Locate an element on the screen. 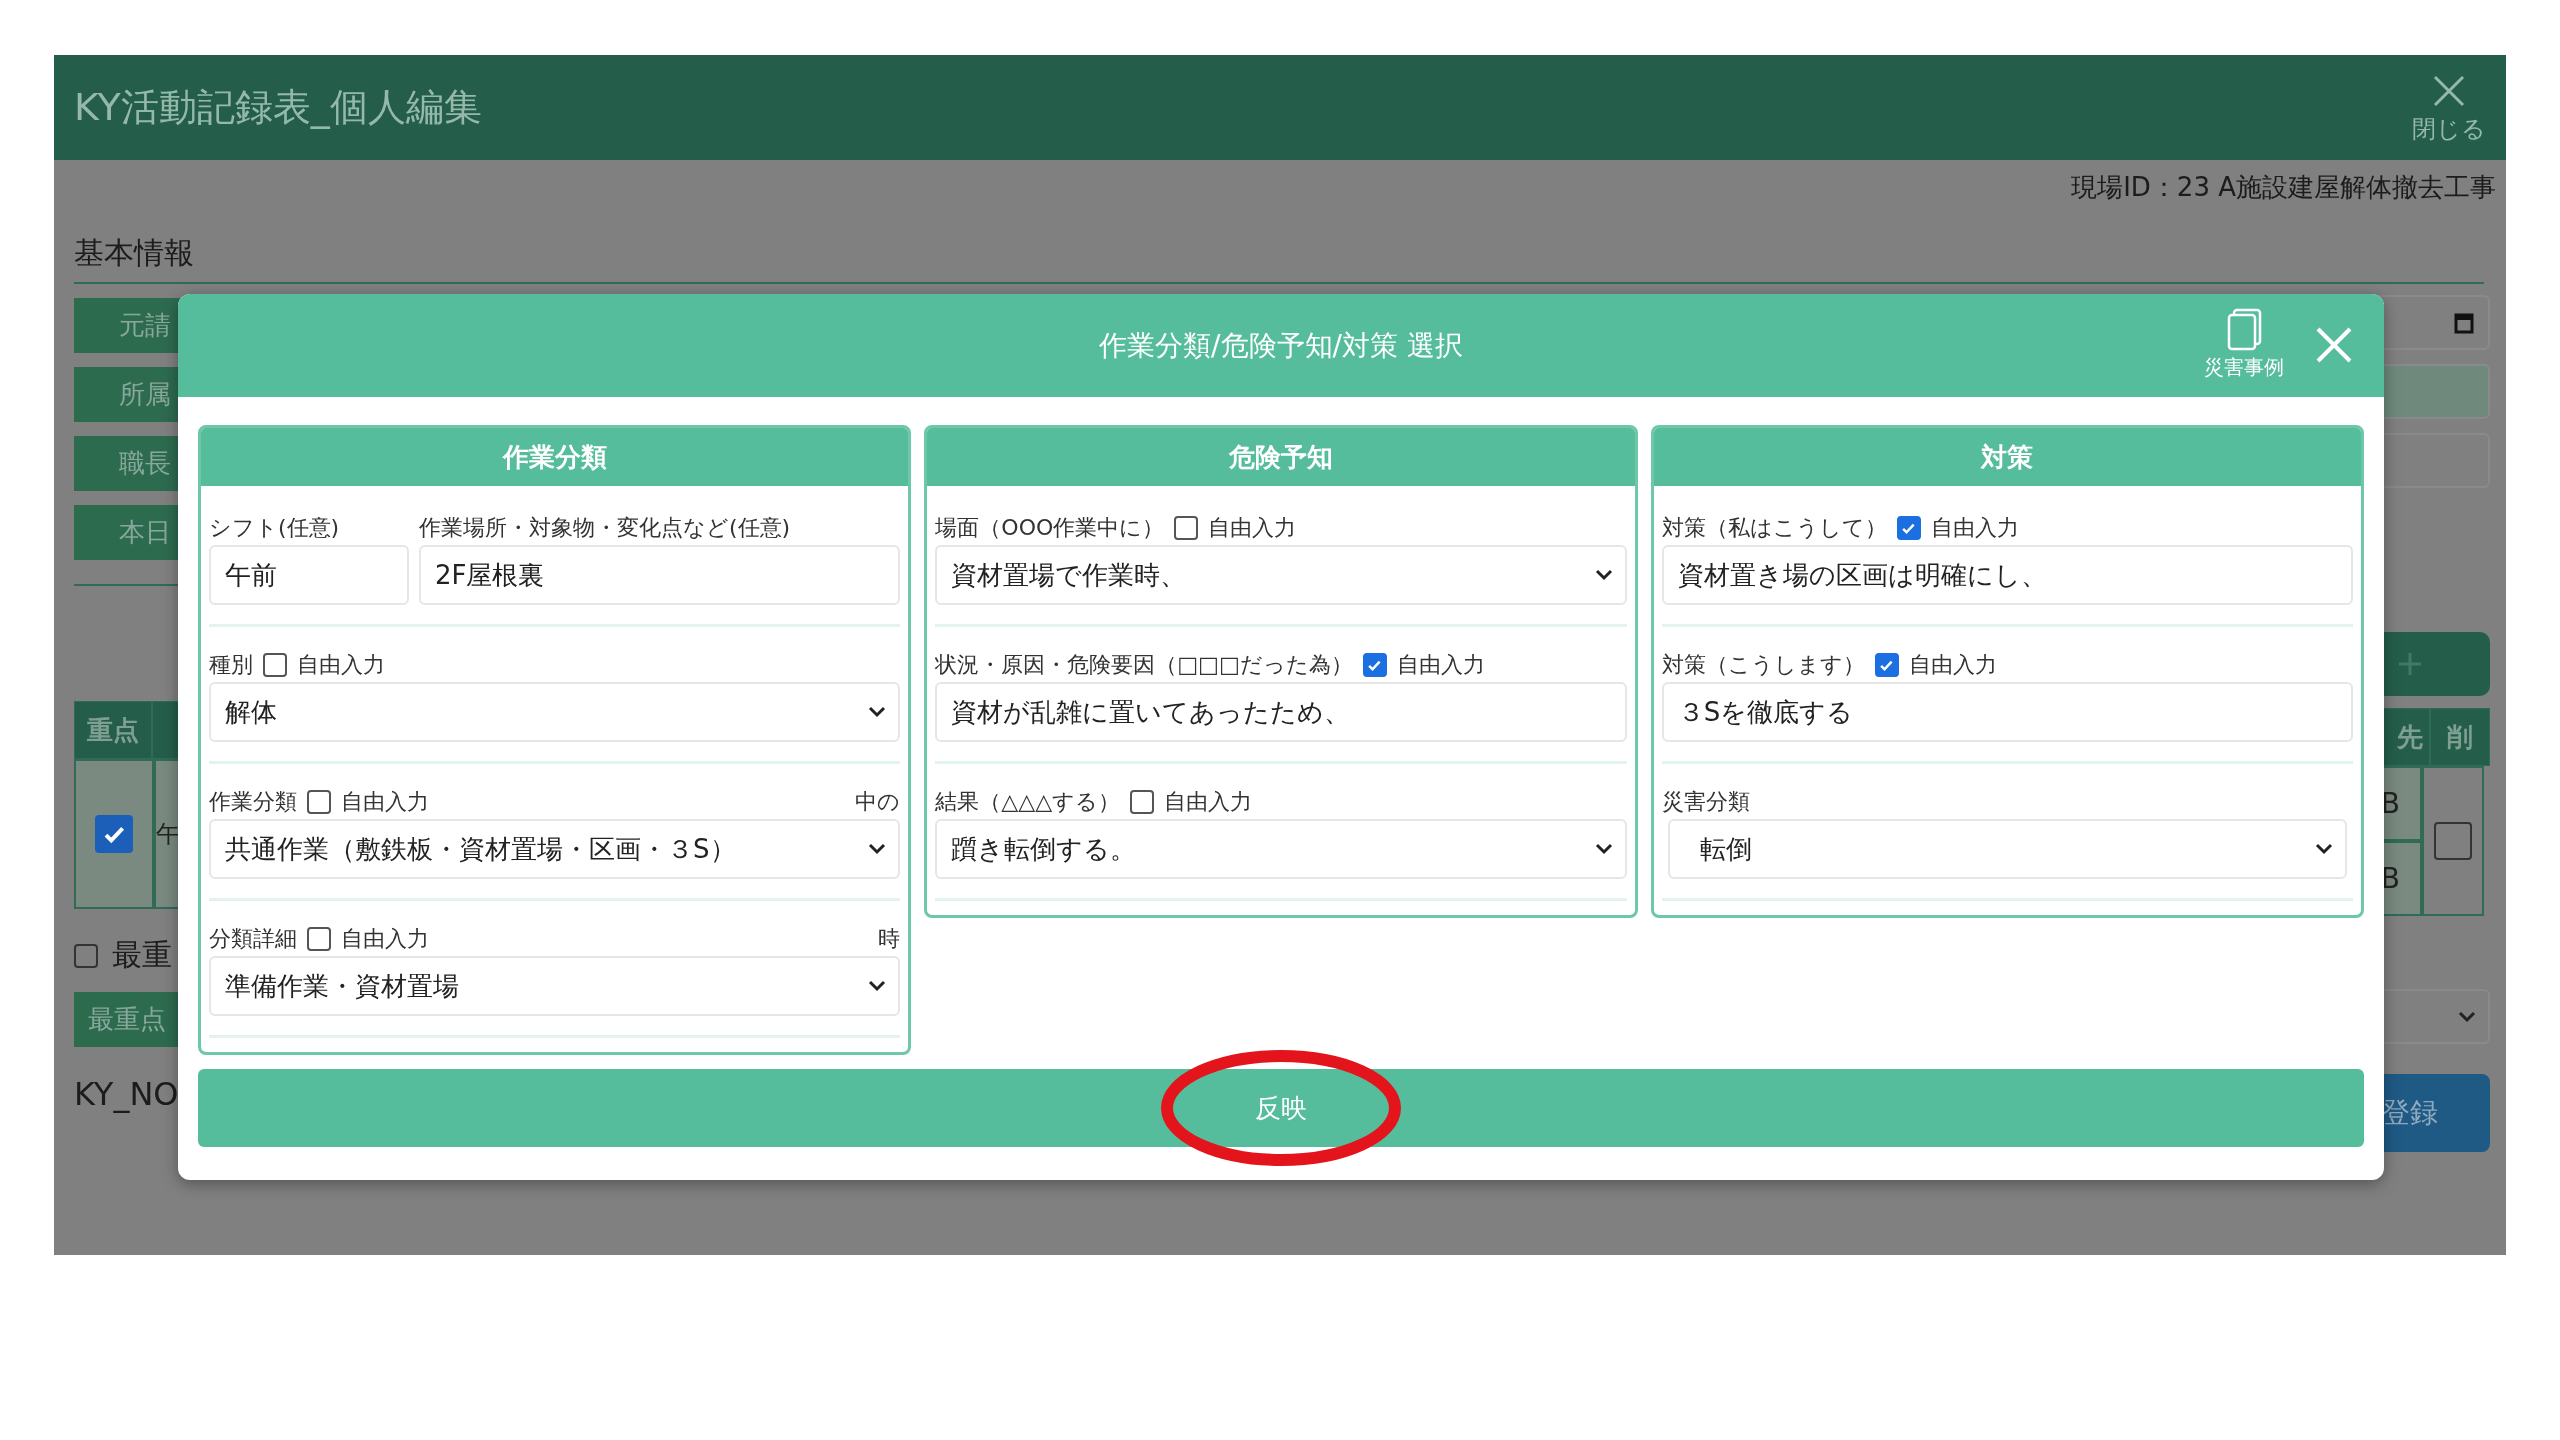 The image size is (2560, 1440). field-label: 状況・原因・危険要因（□□□だった為） is located at coordinates (1144, 665).